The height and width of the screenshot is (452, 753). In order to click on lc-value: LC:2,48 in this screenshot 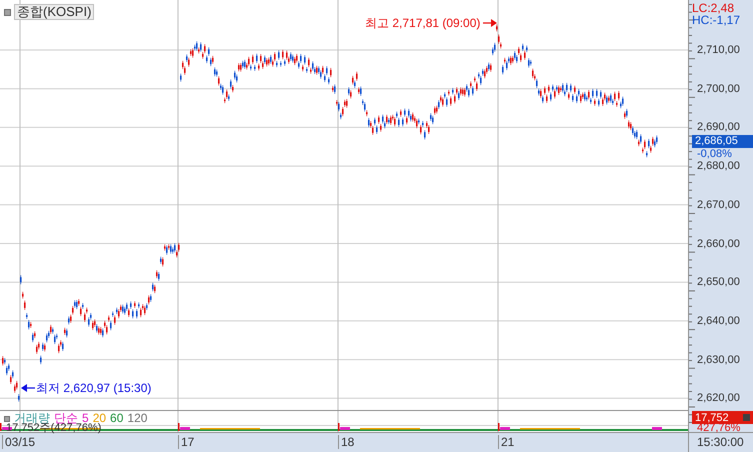, I will do `click(713, 8)`.